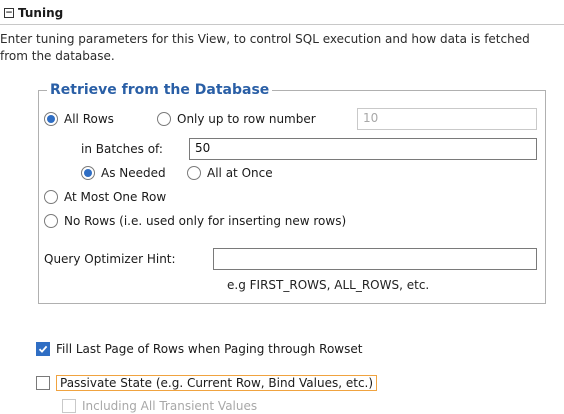 The height and width of the screenshot is (414, 564). I want to click on row-number-field: 10, so click(447, 119).